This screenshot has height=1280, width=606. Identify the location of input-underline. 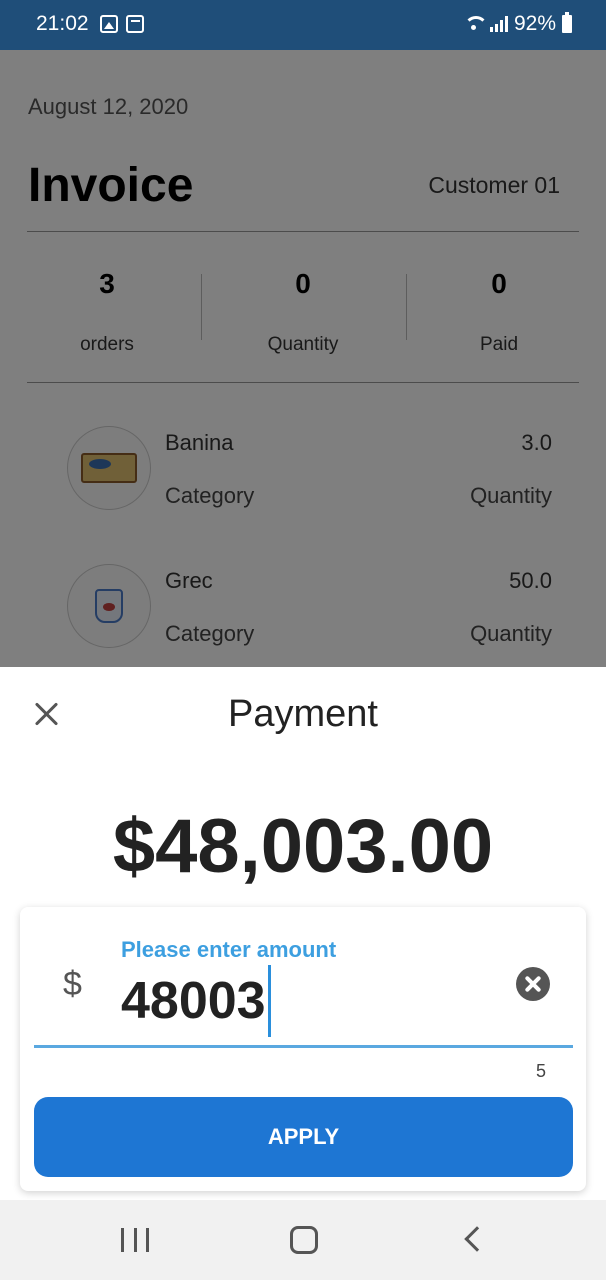
(303, 1046).